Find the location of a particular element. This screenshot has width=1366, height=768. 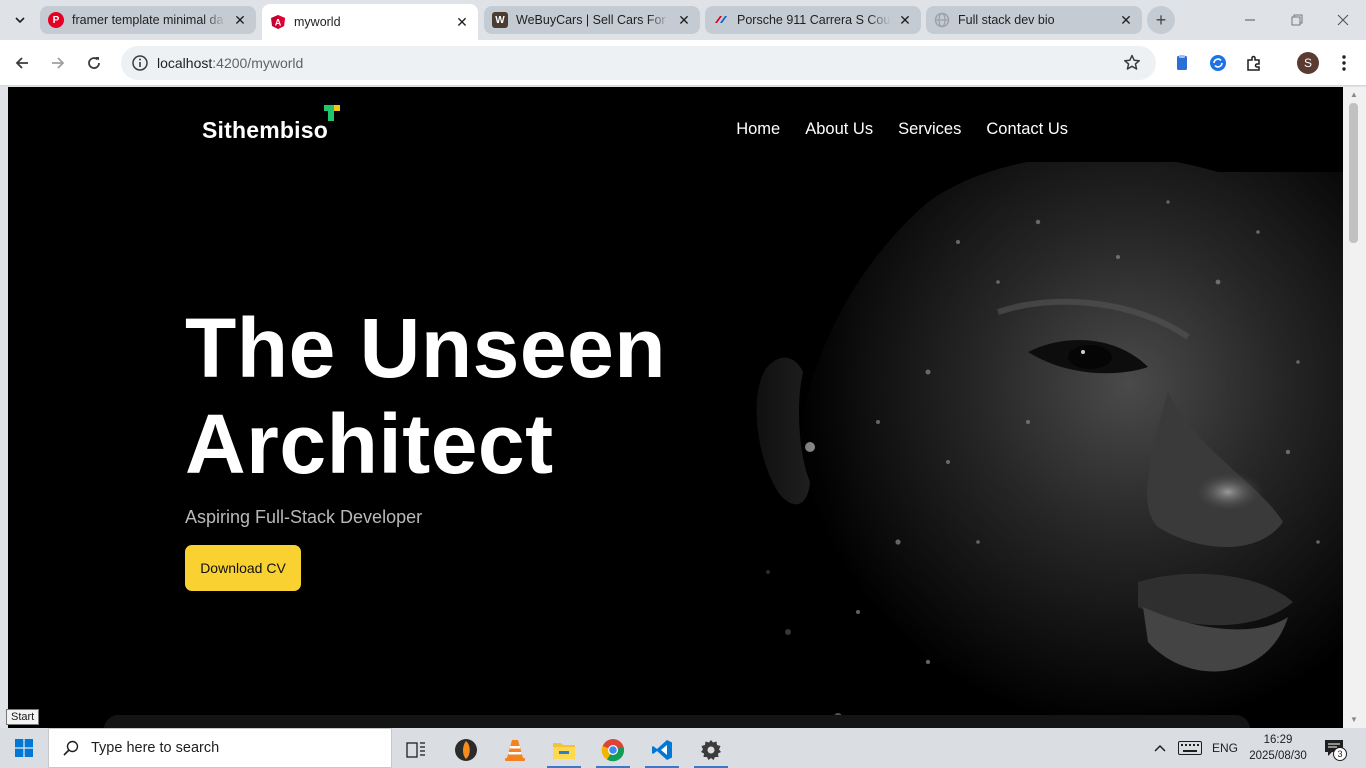

pinterest-icon: P is located at coordinates (56, 20).